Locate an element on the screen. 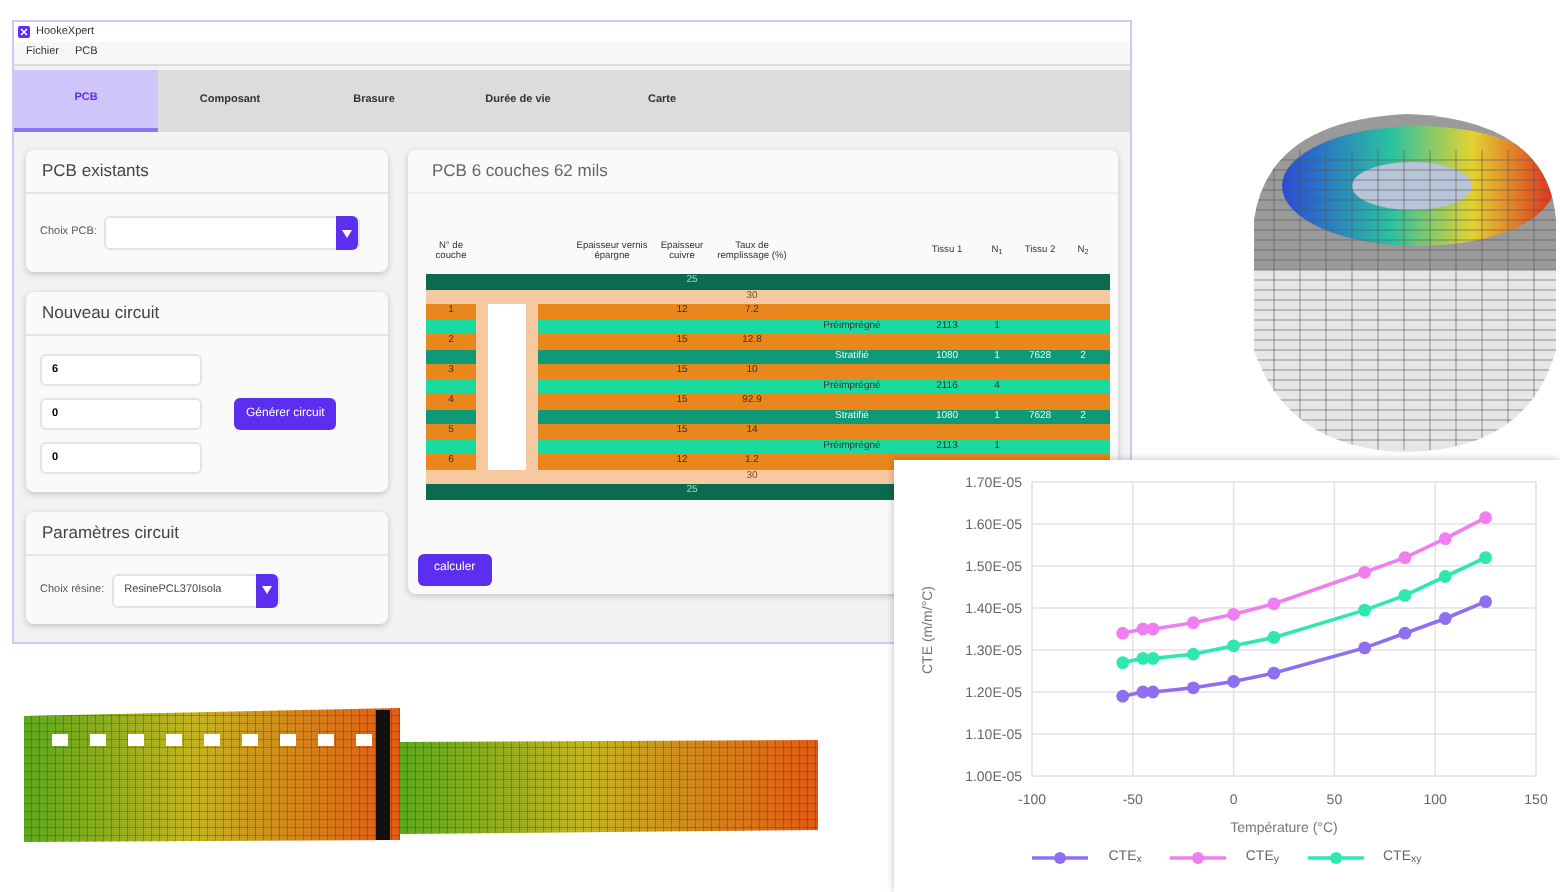 The width and height of the screenshot is (1560, 892). panel-title: PCB existants is located at coordinates (95, 171).